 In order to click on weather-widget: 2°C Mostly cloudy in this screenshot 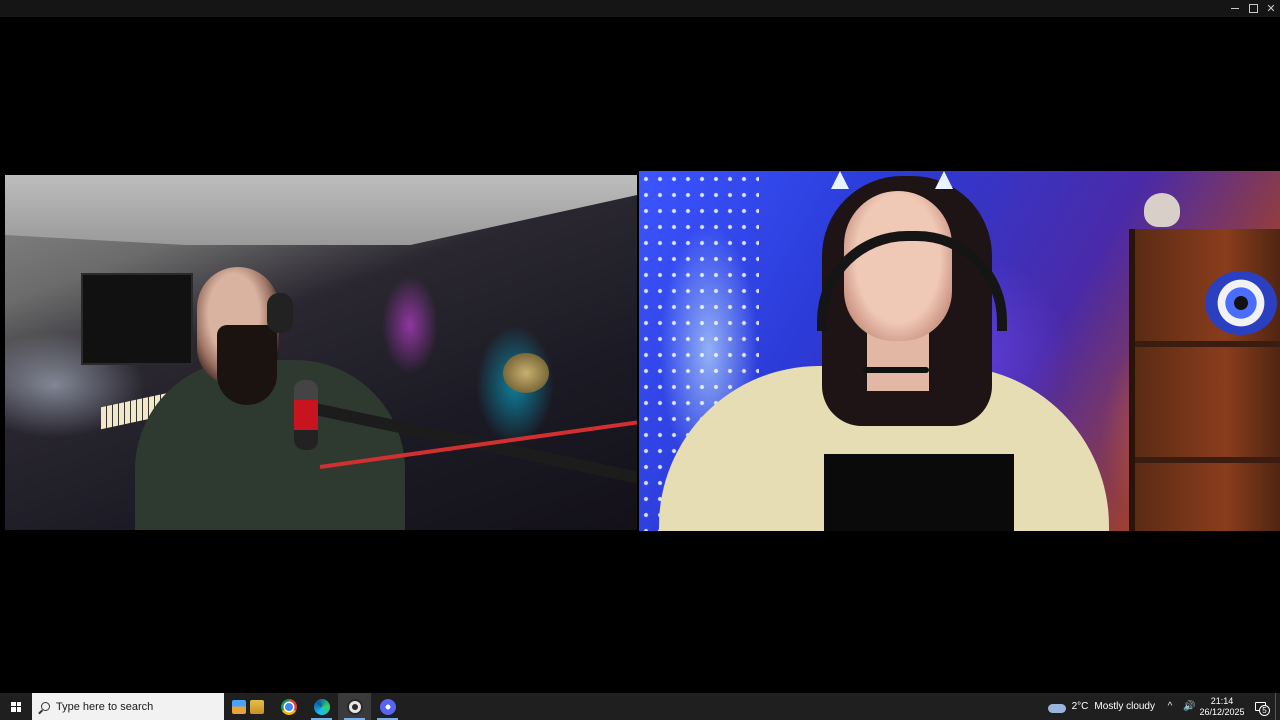, I will do `click(1106, 706)`.